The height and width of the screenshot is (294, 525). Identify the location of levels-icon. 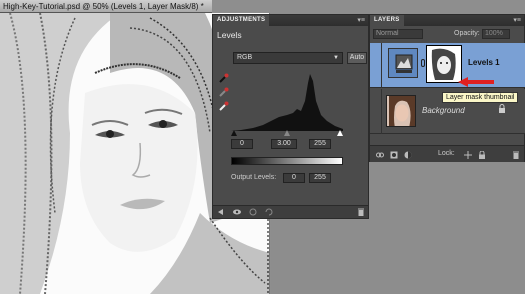
(404, 63).